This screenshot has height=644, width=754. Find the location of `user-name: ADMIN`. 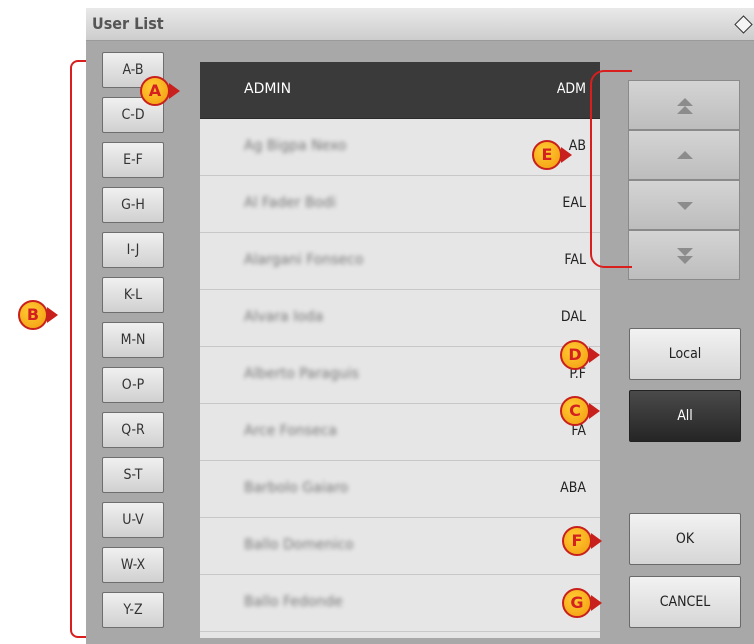

user-name: ADMIN is located at coordinates (268, 89).